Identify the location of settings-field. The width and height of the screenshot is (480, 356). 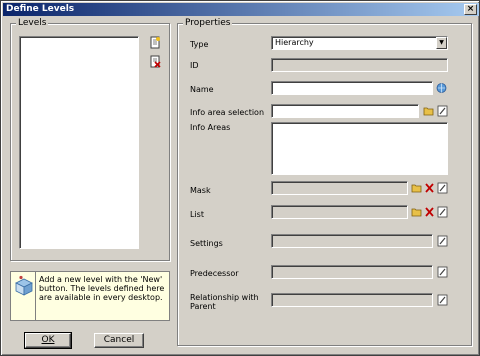
(352, 241).